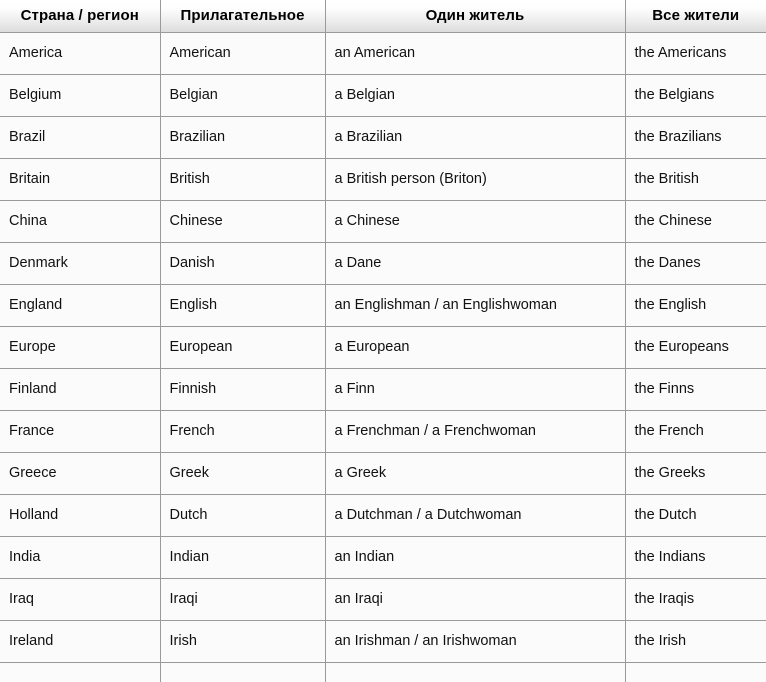 This screenshot has height=682, width=766. I want to click on cell-country: Finland, so click(80, 389).